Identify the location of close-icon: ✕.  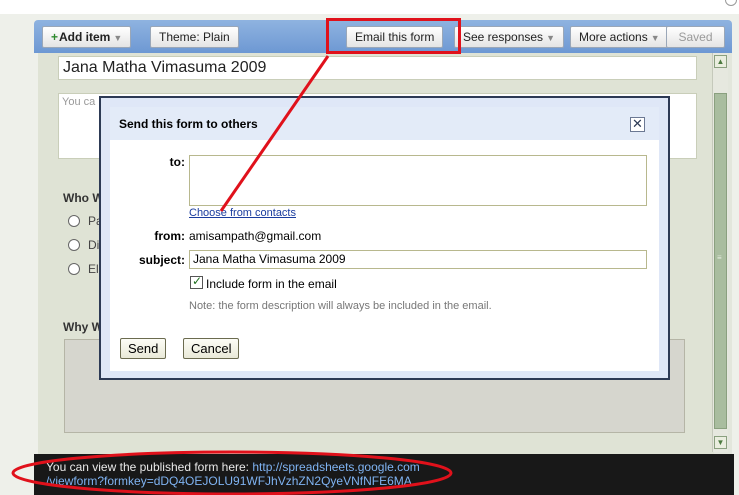
(637, 123).